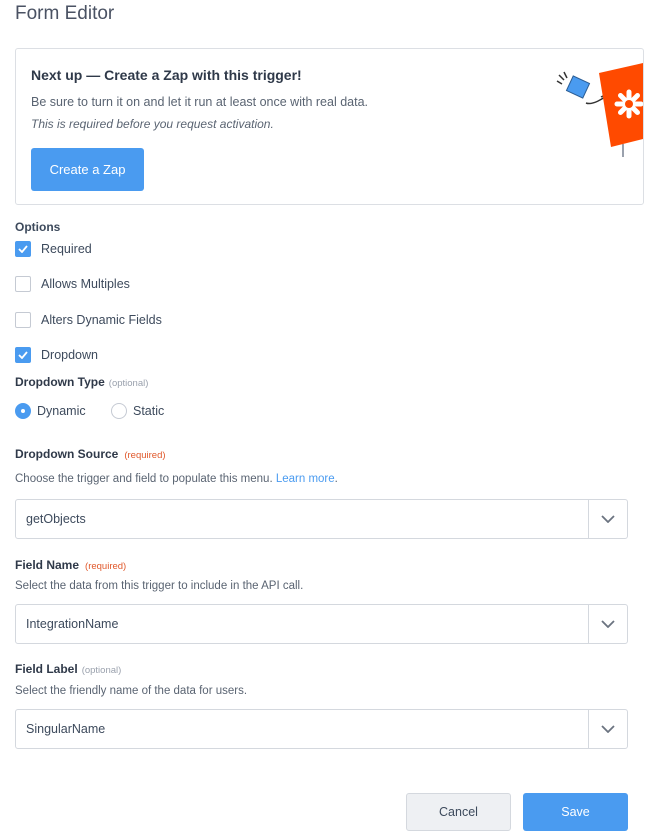  Describe the element at coordinates (321, 519) in the screenshot. I see `dropdown-source-select: getObjects` at that location.